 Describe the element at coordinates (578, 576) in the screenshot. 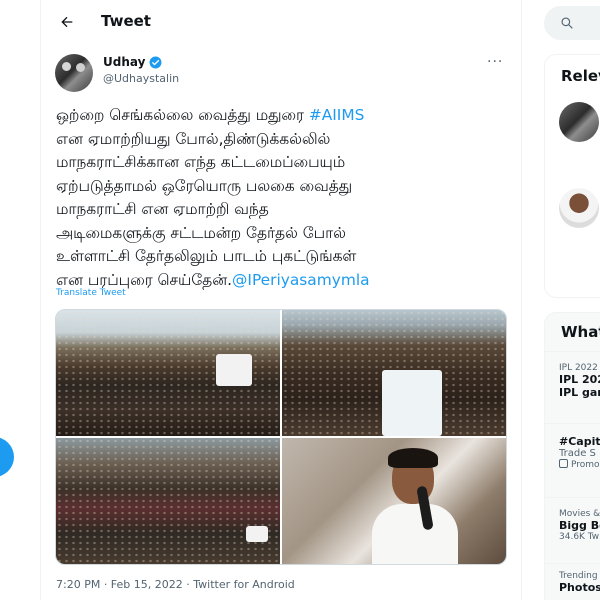

I see `trend-context: Trending` at that location.